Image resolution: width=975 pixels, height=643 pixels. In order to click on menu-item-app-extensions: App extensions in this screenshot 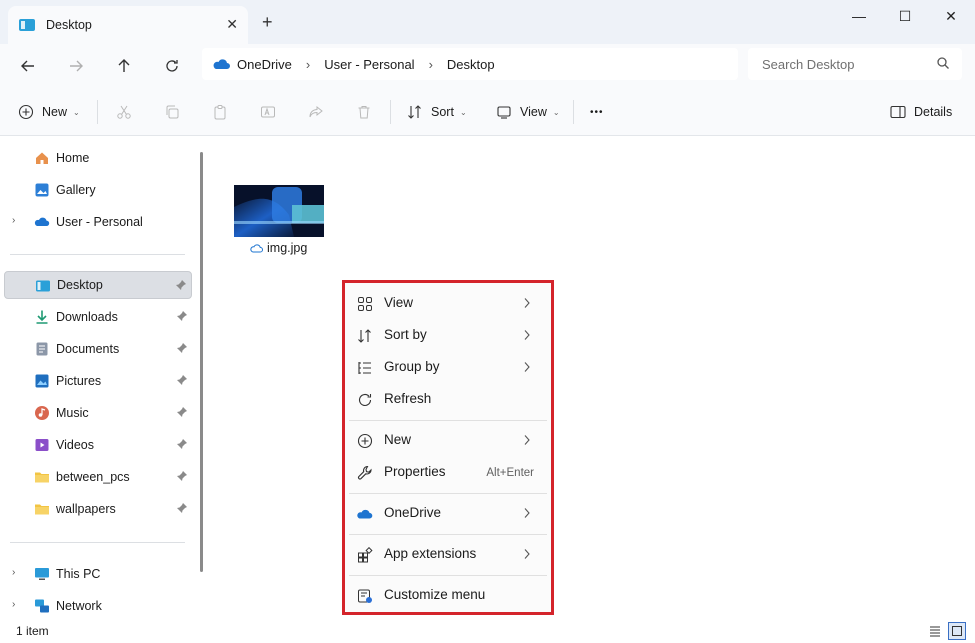, I will do `click(448, 555)`.